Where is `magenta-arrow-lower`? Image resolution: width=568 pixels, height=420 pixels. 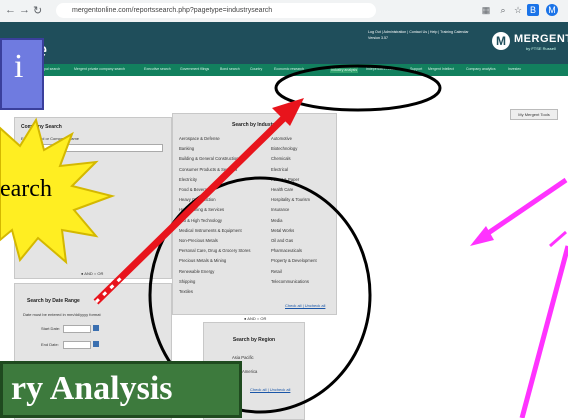
magenta-arrow-lower is located at coordinates (543, 324).